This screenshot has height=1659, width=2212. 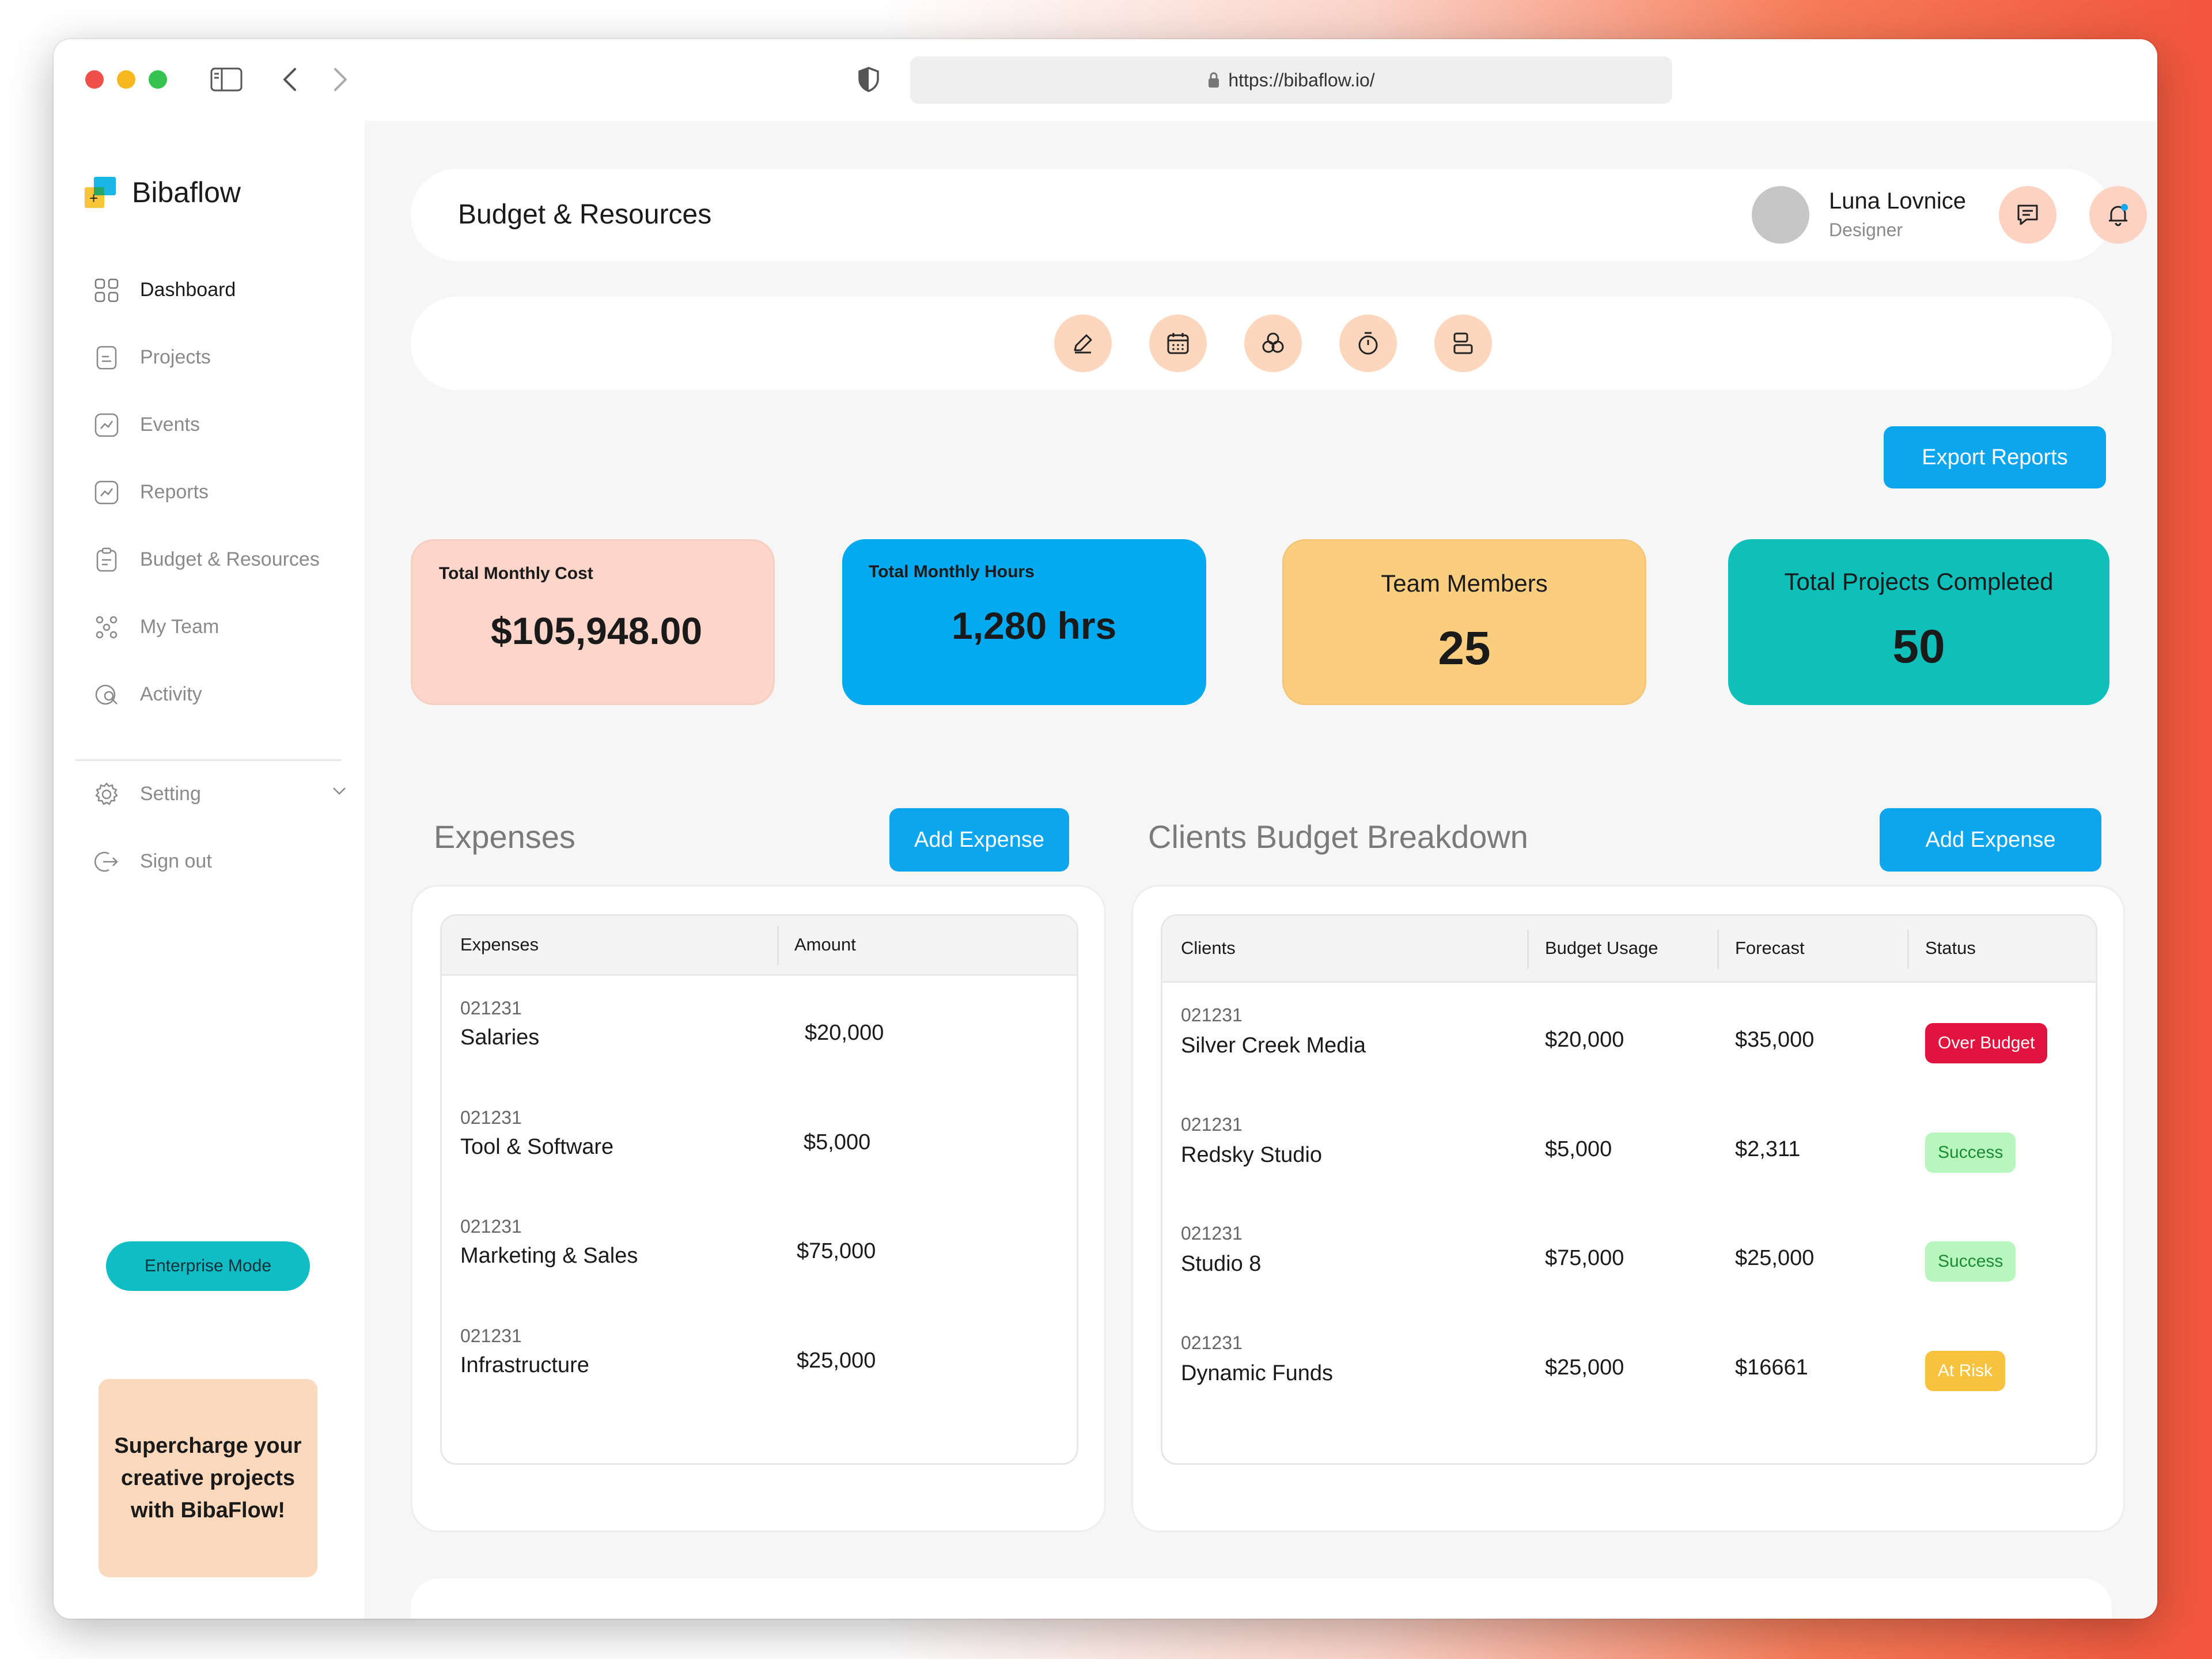 What do you see at coordinates (837, 1142) in the screenshot?
I see `expense-amount: $5,000` at bounding box center [837, 1142].